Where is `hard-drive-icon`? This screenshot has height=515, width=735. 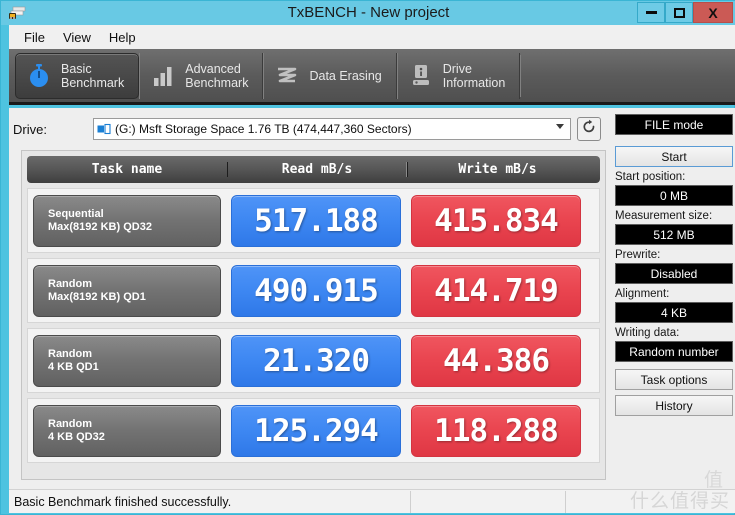 hard-drive-icon is located at coordinates (104, 129).